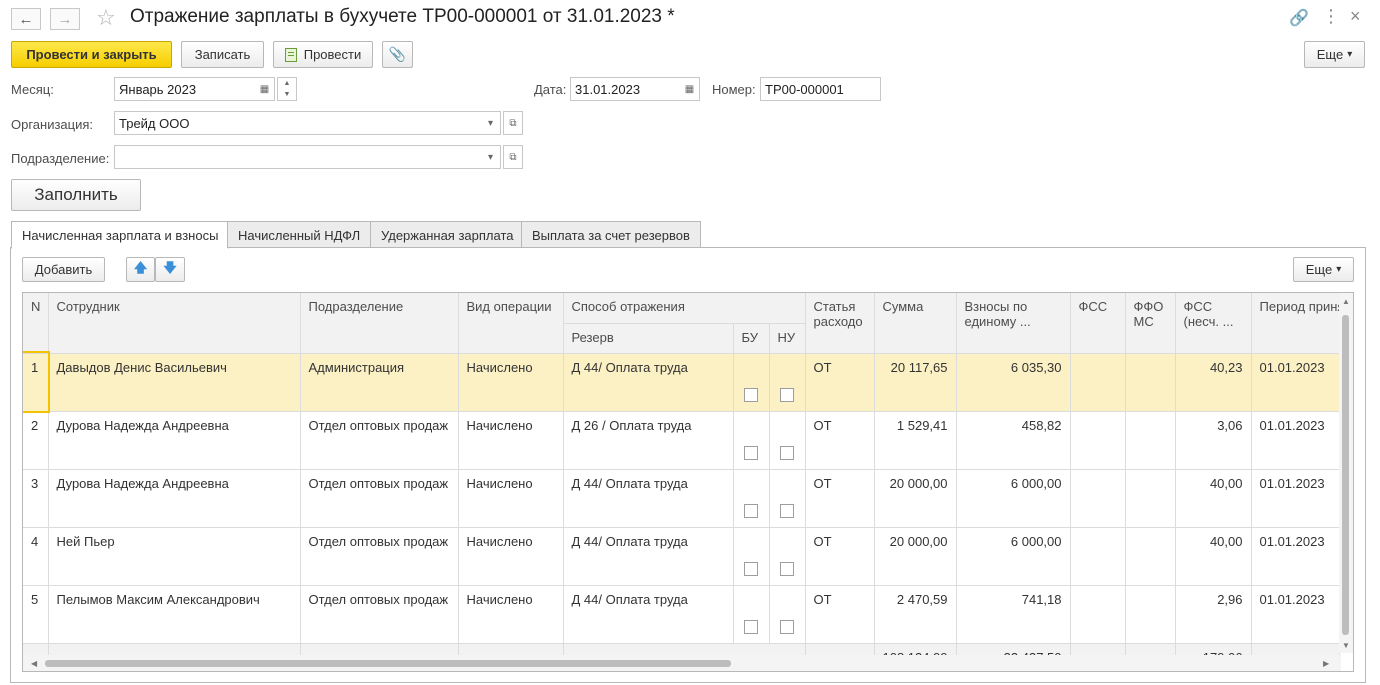 The width and height of the screenshot is (1380, 685). Describe the element at coordinates (36, 323) in the screenshot. I see `col-n: N` at that location.